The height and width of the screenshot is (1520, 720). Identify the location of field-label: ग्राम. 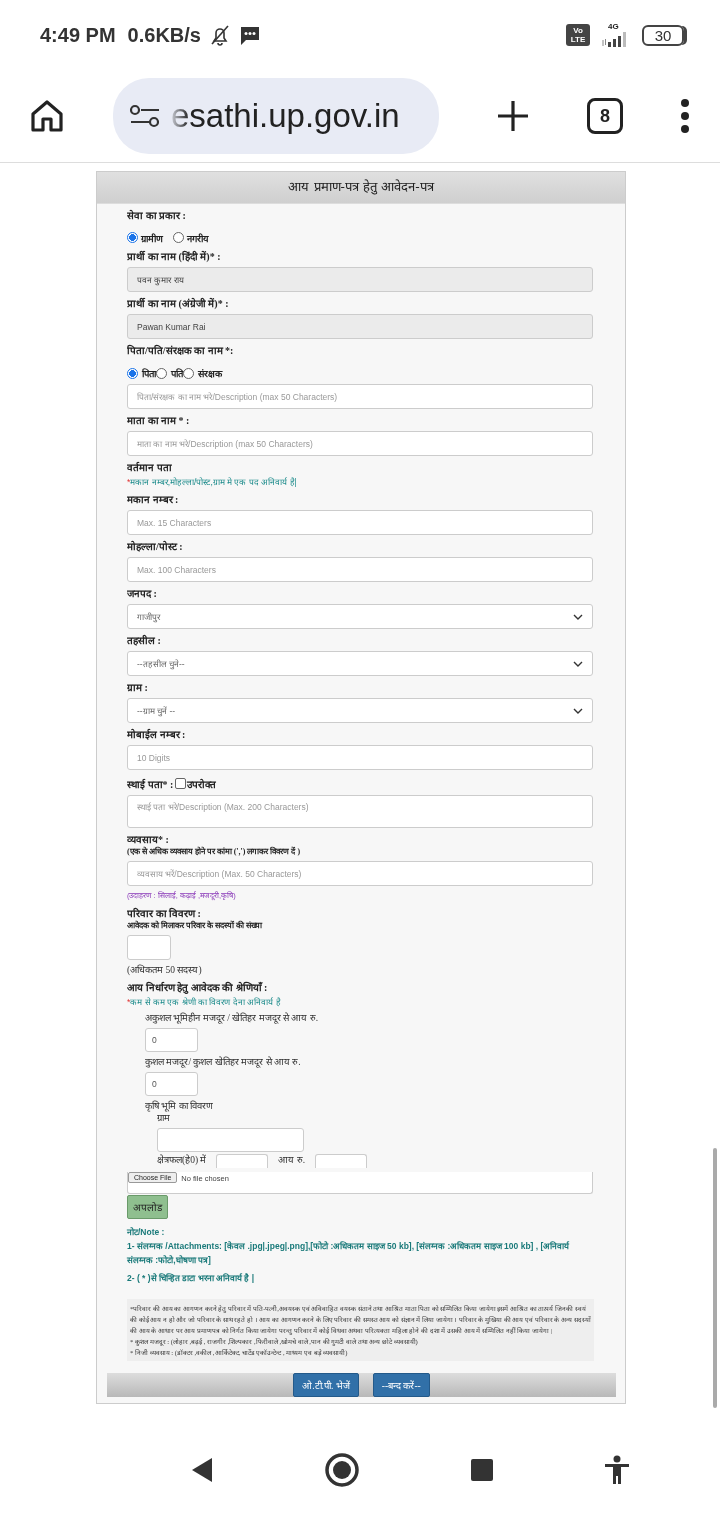
(164, 1118).